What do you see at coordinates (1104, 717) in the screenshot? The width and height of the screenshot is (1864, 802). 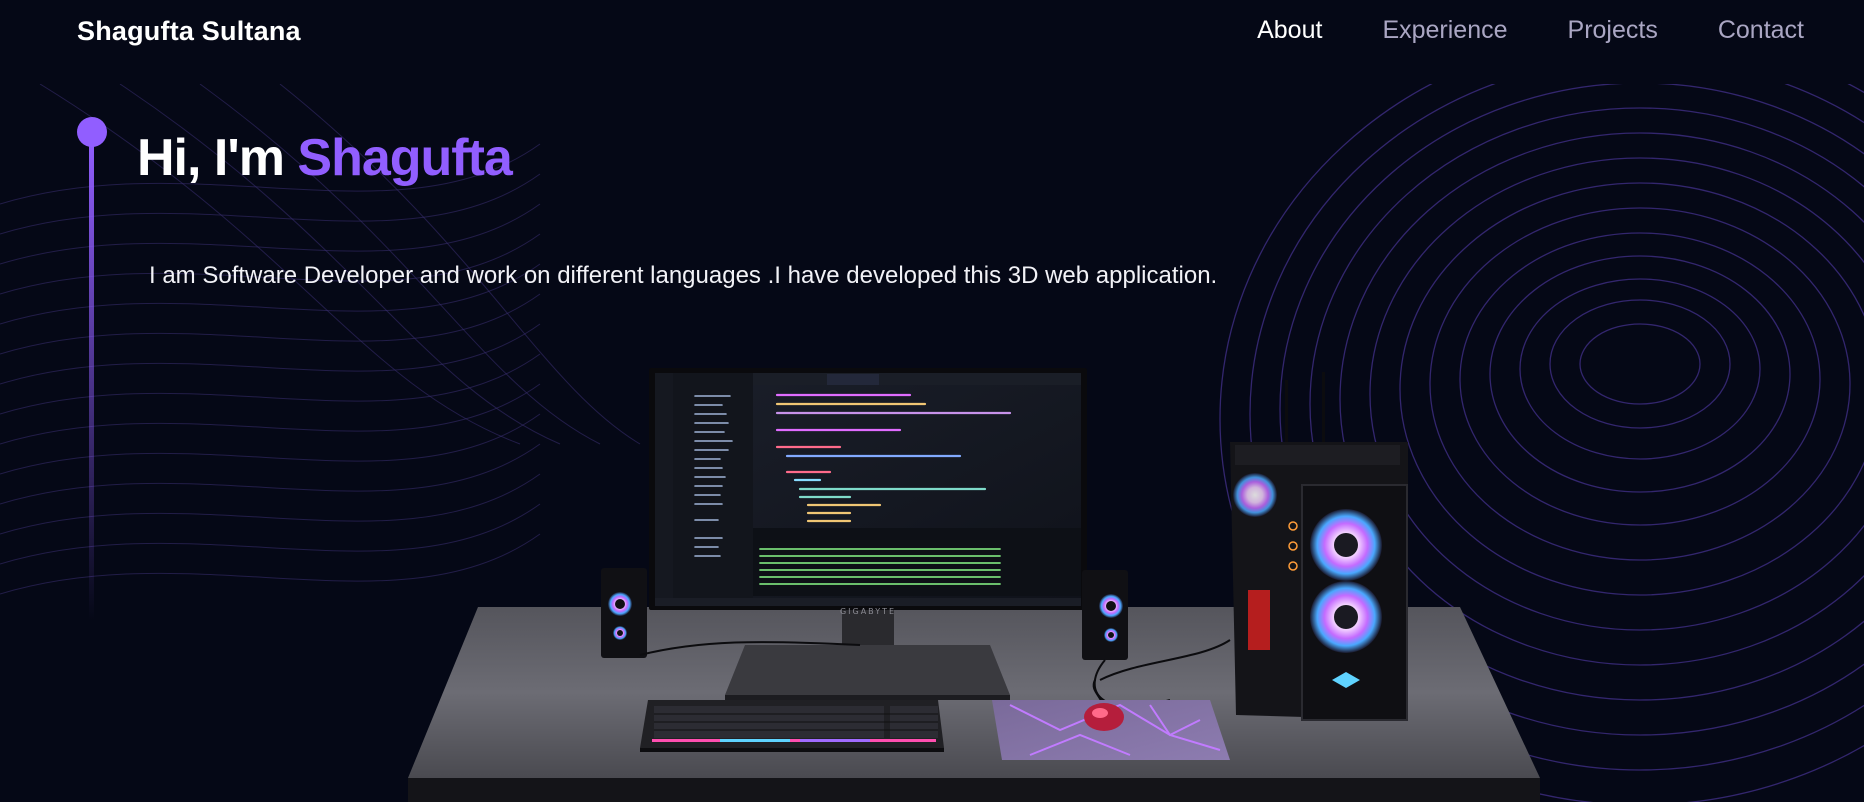 I see `mouse` at bounding box center [1104, 717].